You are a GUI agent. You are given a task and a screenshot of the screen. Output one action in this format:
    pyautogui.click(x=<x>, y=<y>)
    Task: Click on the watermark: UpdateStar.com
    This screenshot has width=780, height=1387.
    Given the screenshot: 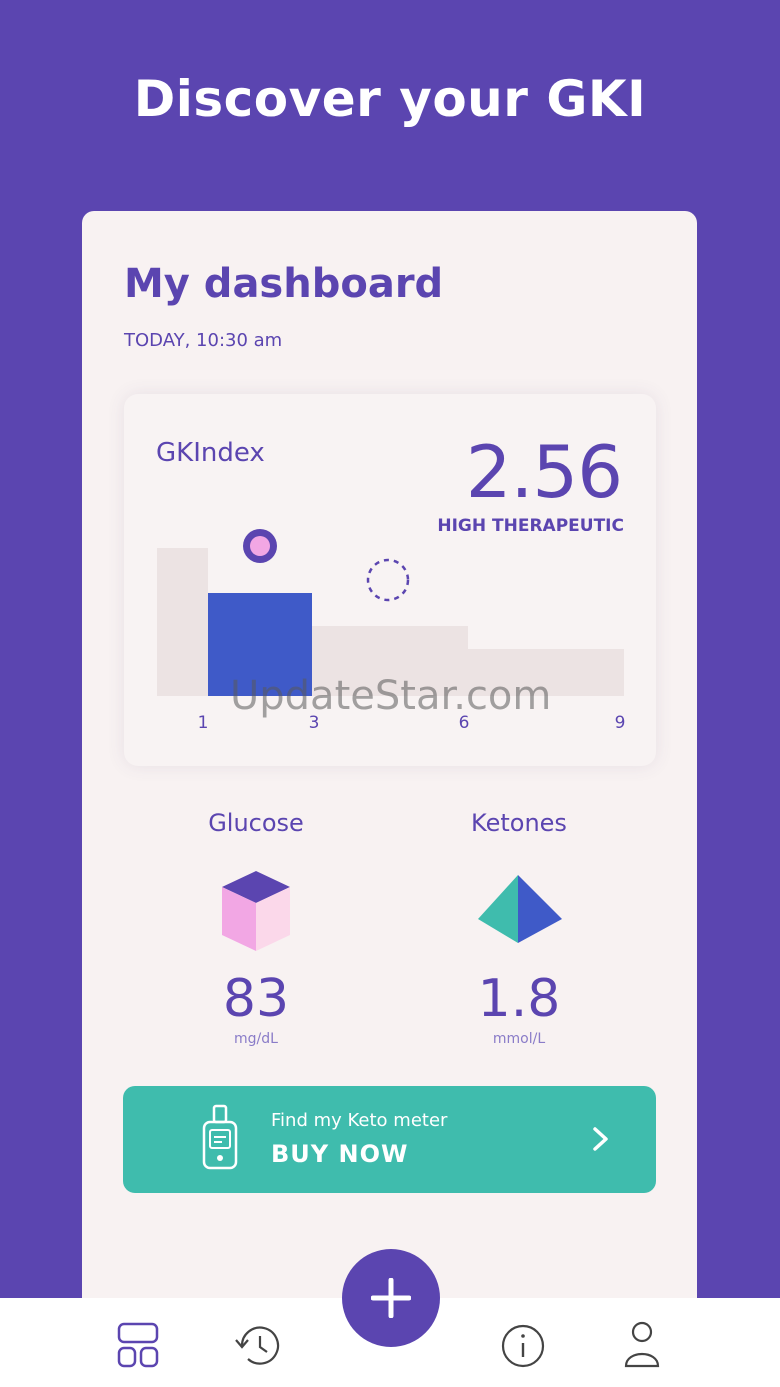 What is the action you would take?
    pyautogui.click(x=391, y=696)
    